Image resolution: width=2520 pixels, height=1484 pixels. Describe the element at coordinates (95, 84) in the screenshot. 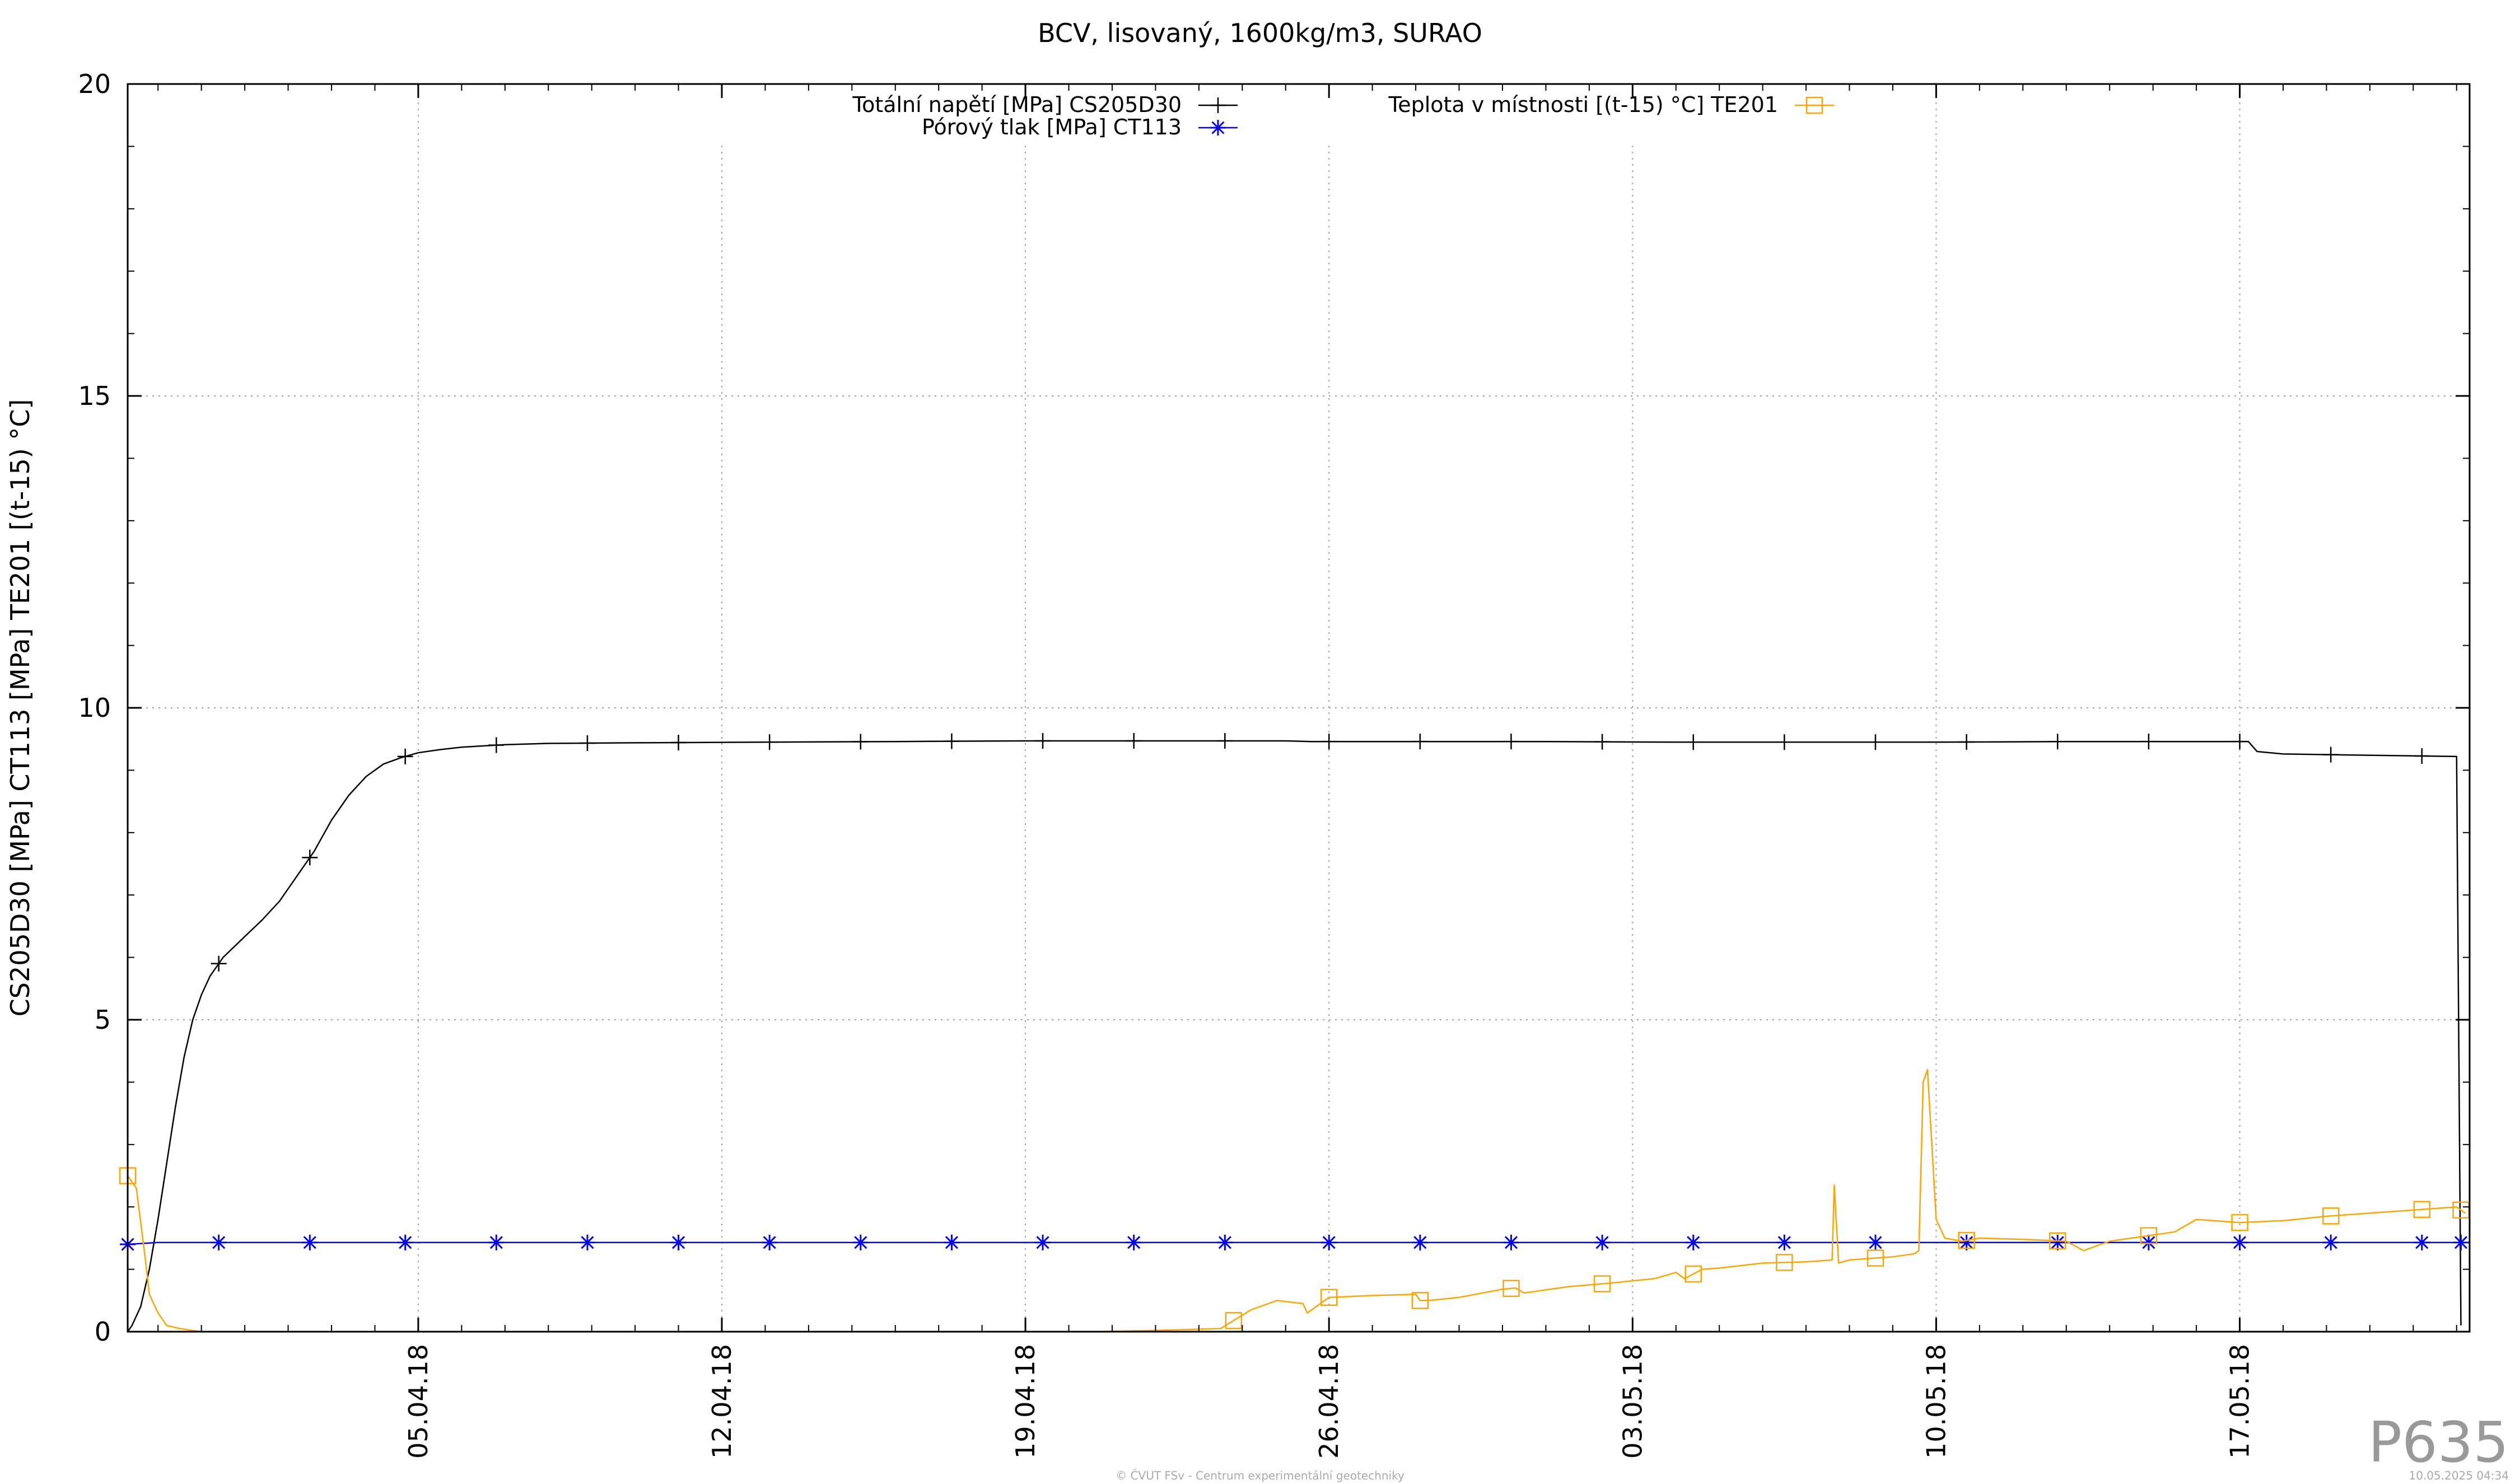

I see `y-tick-label: 20` at that location.